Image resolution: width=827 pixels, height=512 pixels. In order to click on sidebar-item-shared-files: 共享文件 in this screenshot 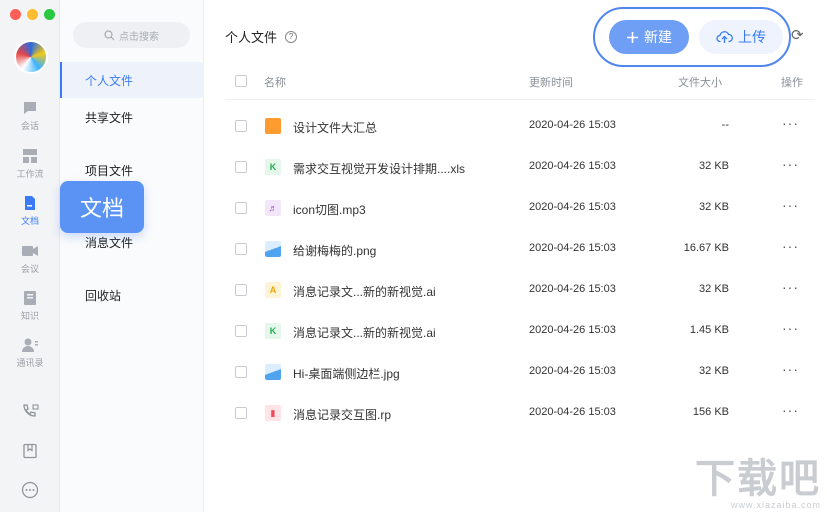, I will do `click(132, 117)`.